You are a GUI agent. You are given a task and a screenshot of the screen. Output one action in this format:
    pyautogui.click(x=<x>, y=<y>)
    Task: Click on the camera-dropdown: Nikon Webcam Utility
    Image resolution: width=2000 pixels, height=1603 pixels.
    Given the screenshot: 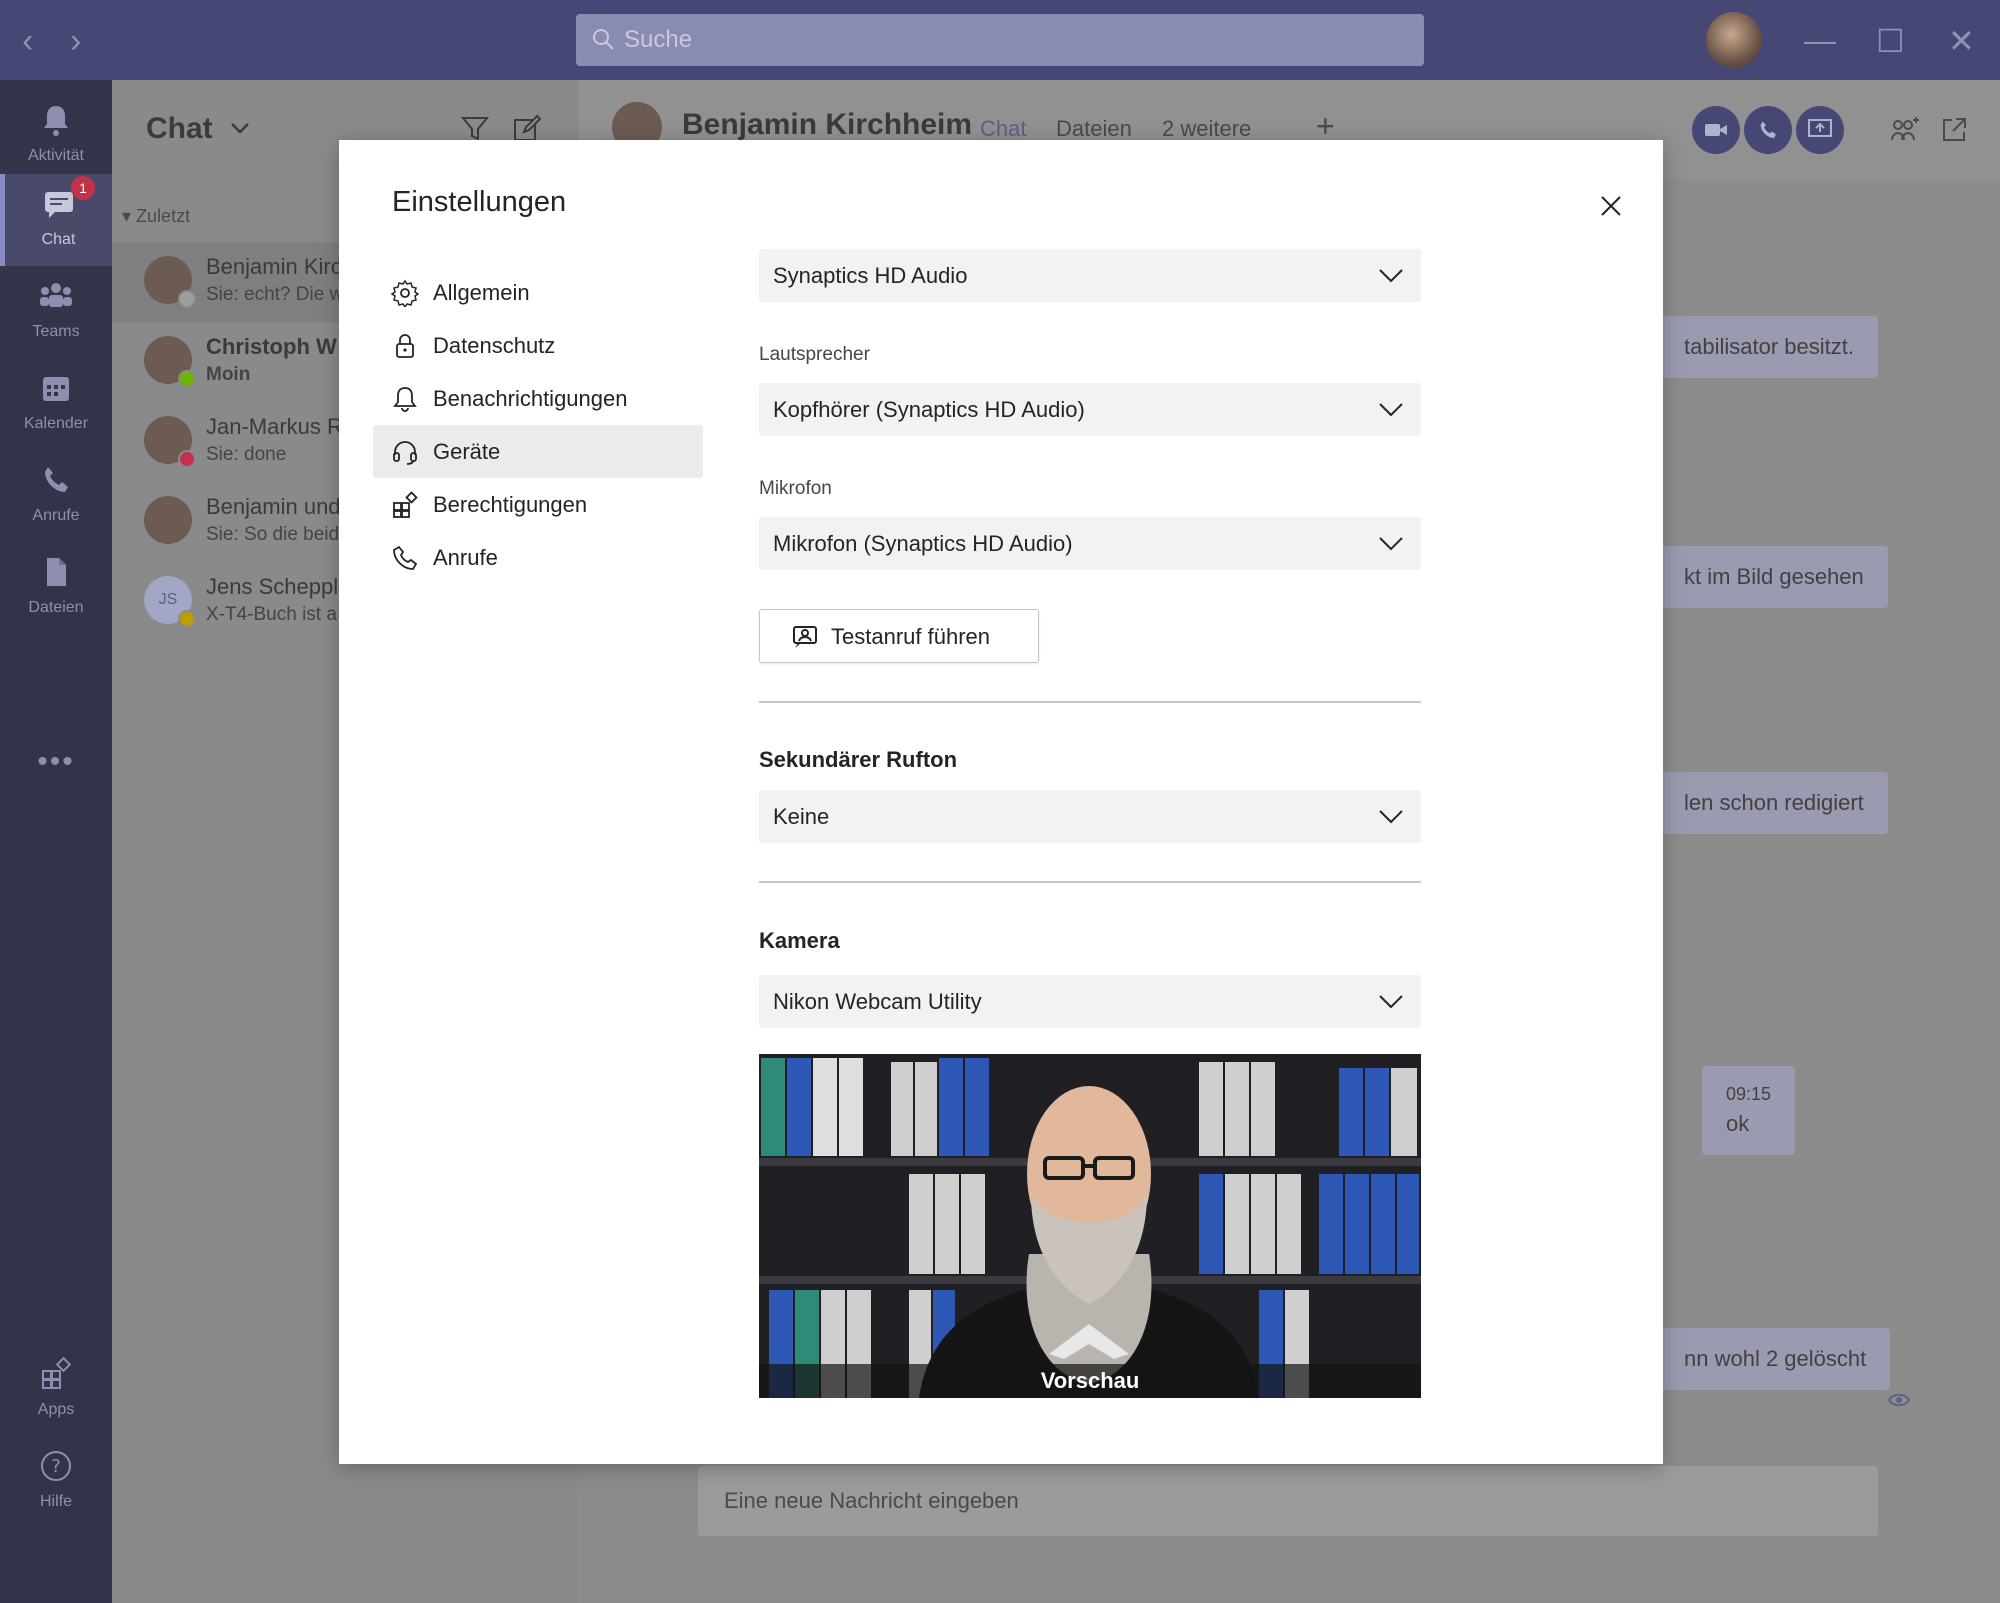 What is the action you would take?
    pyautogui.click(x=1090, y=1001)
    